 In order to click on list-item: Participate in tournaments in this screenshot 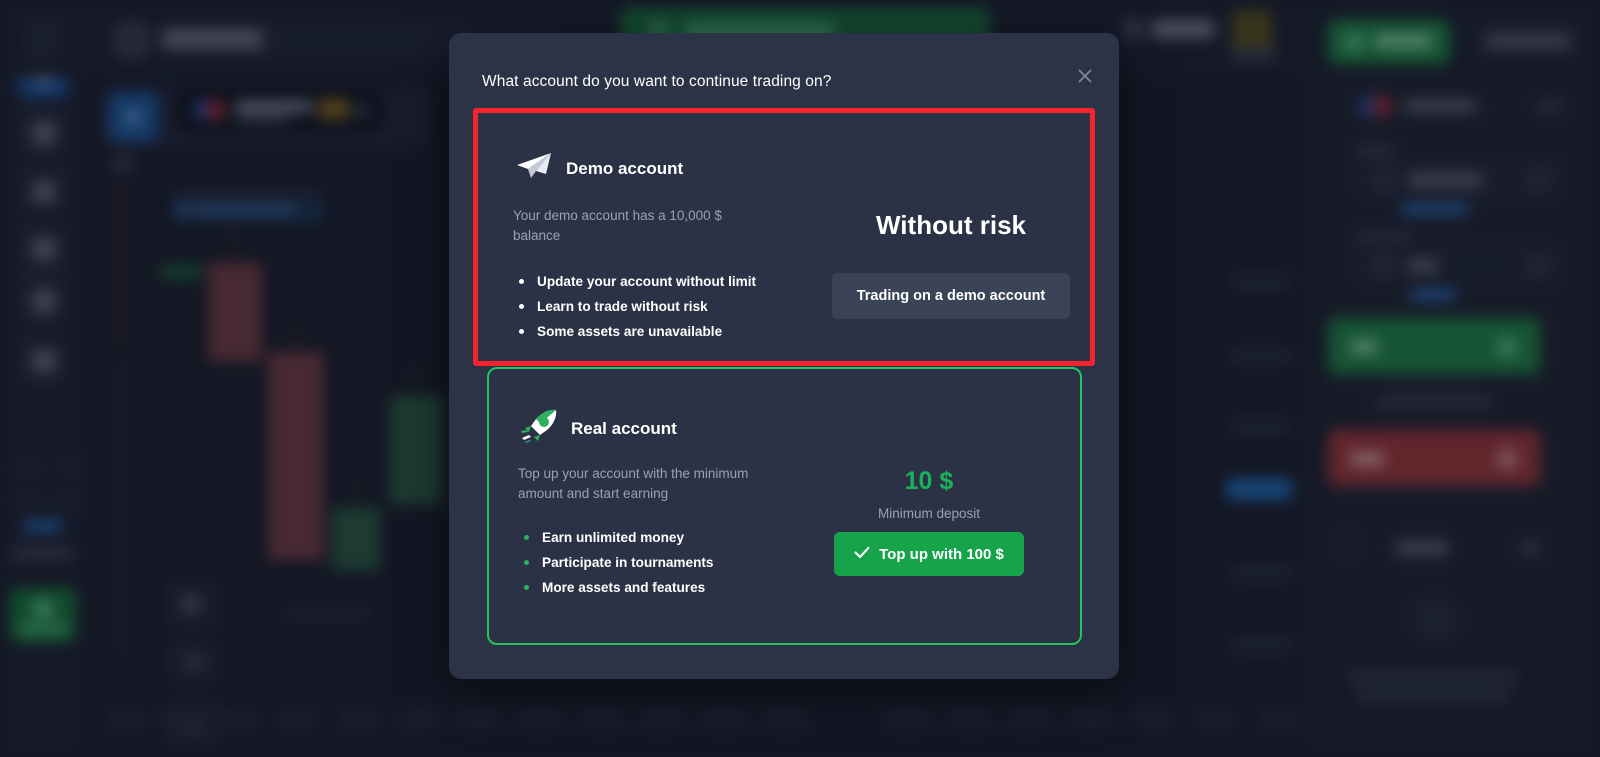, I will do `click(616, 562)`.